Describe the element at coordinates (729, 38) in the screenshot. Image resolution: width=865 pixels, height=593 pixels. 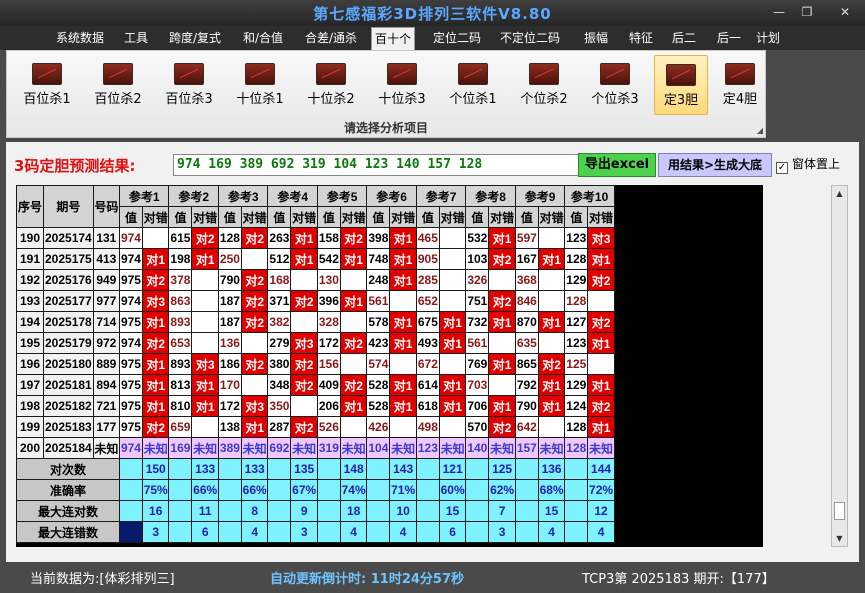
I see `menu-item: 后一` at that location.